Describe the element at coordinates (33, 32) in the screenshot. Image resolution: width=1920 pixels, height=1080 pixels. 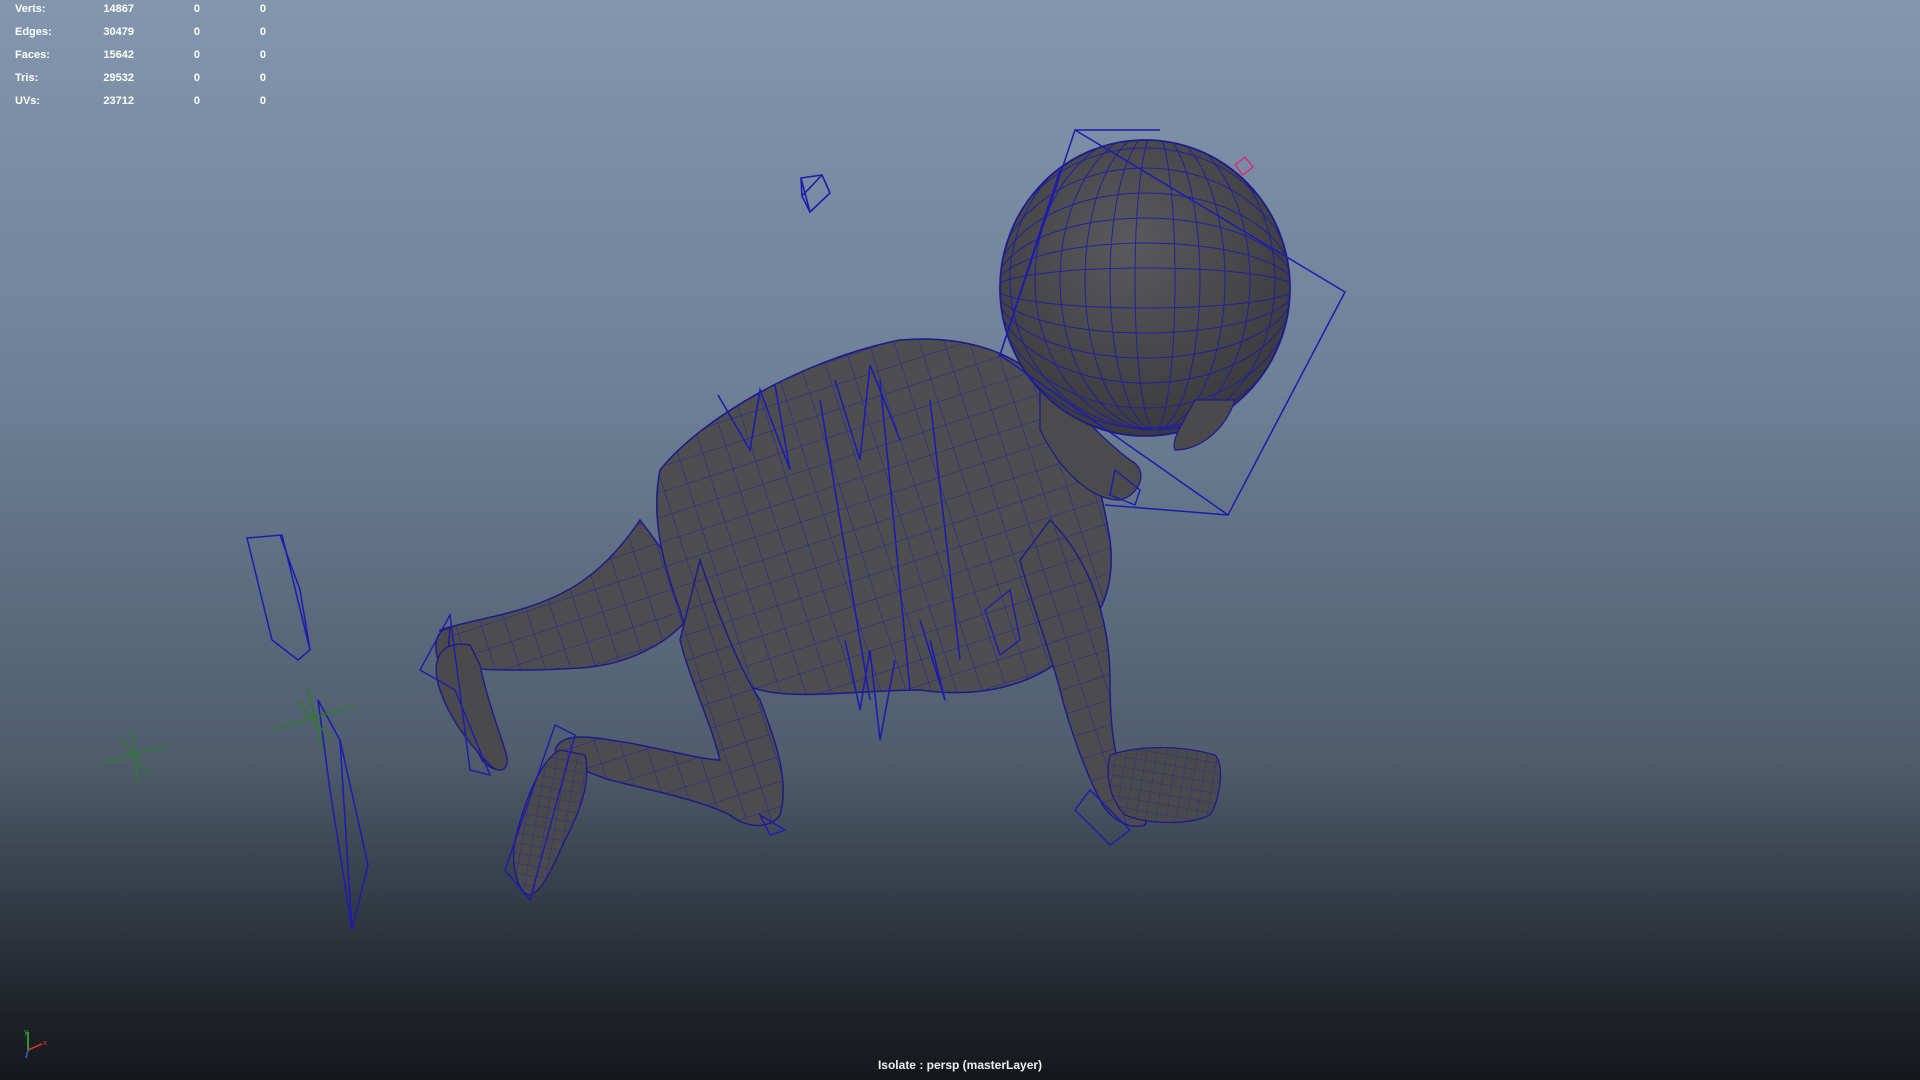
I see `hud-label: Edges:` at that location.